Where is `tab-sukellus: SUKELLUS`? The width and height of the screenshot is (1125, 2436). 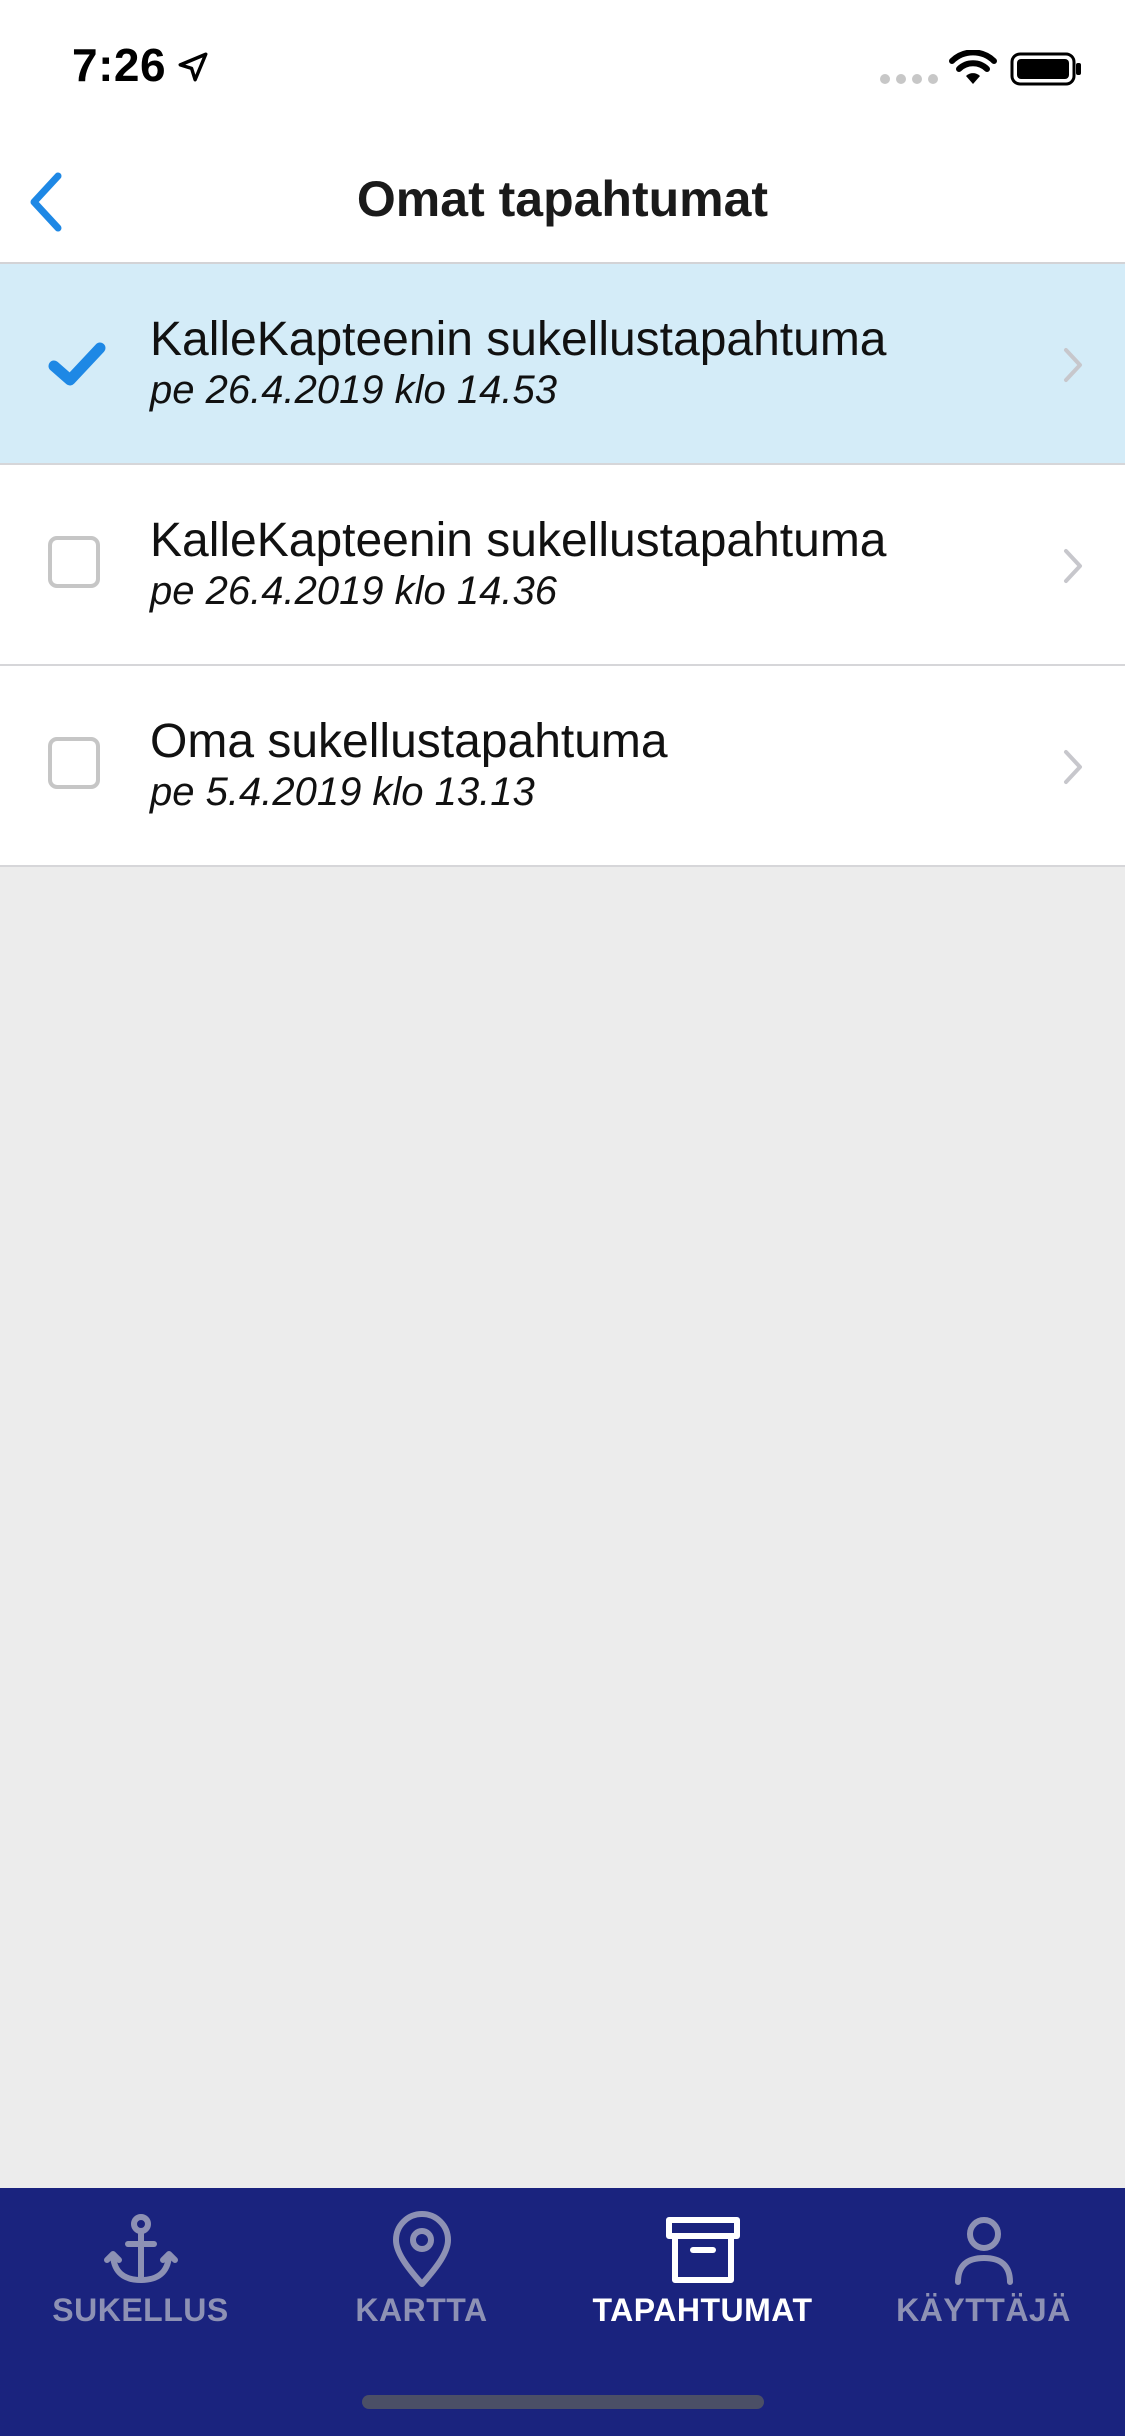 tab-sukellus: SUKELLUS is located at coordinates (140, 2273).